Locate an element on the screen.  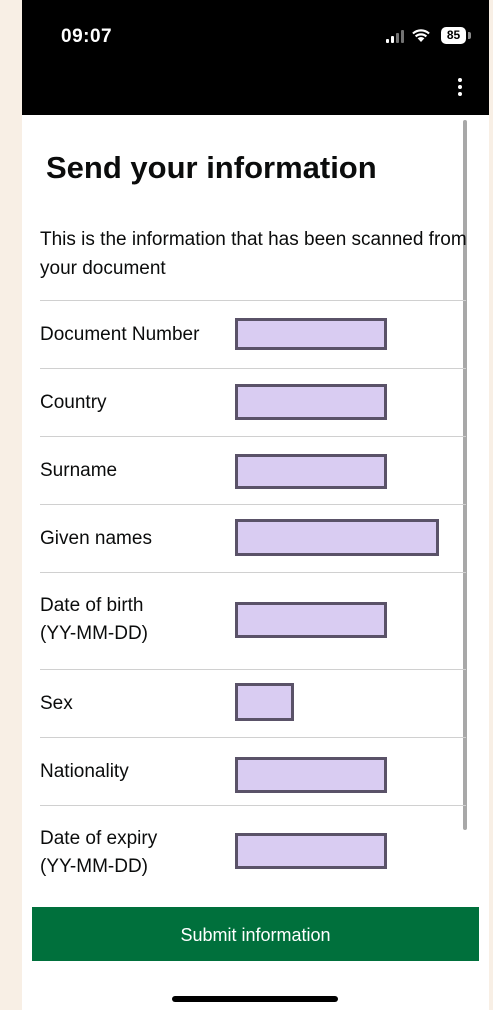
battery-level: 85 is located at coordinates (453, 35).